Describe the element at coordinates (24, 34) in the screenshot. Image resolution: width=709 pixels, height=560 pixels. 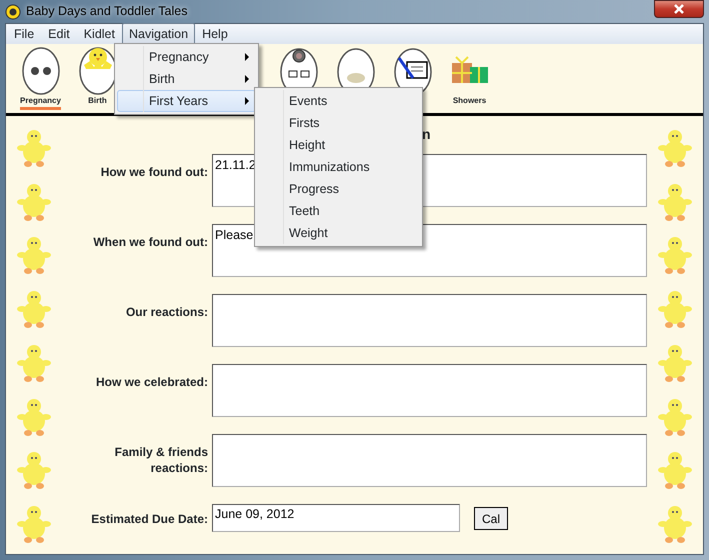
I see `menu-item: File` at that location.